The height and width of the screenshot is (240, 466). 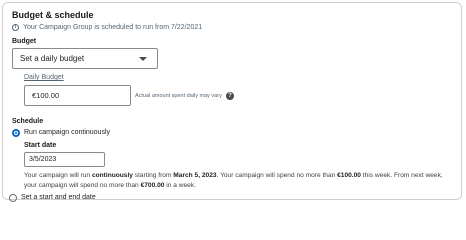 What do you see at coordinates (13, 198) in the screenshot?
I see `start-end-date-radio` at bounding box center [13, 198].